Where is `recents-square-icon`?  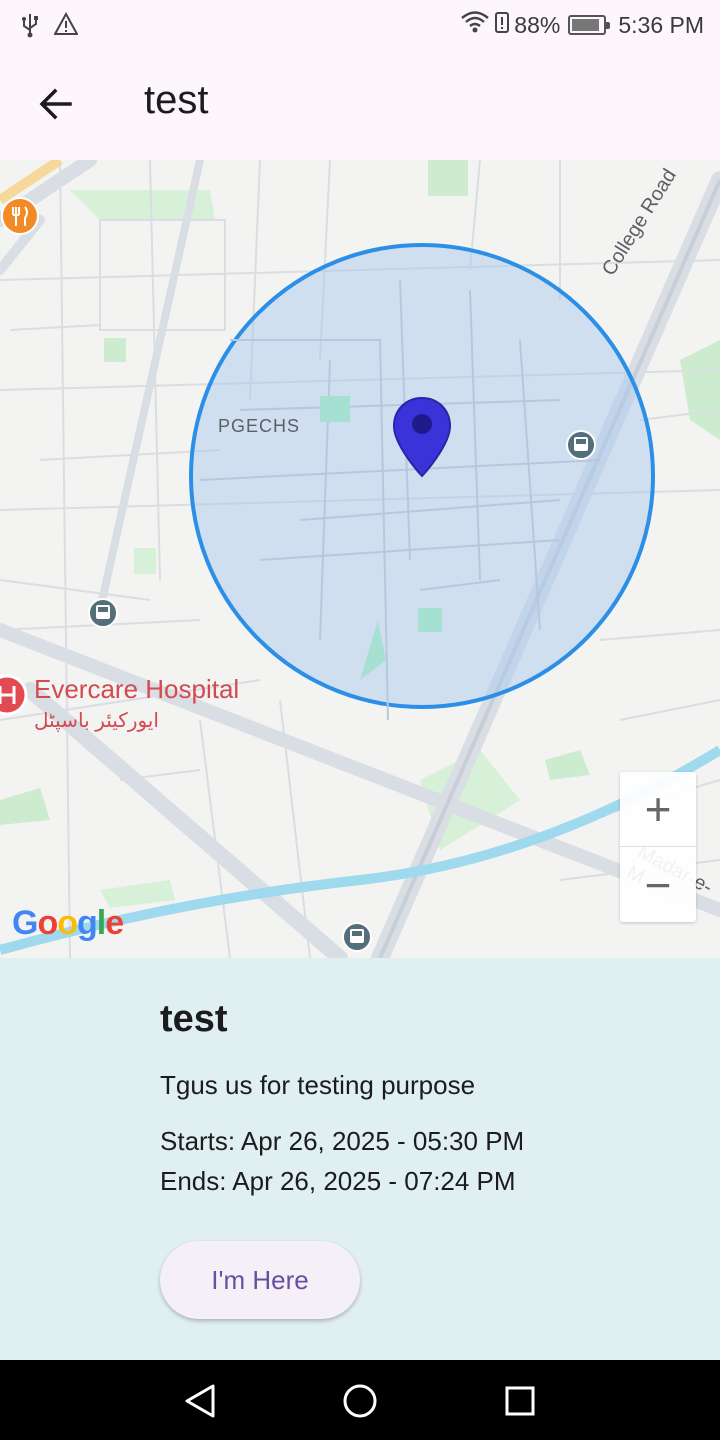
recents-square-icon is located at coordinates (520, 1401).